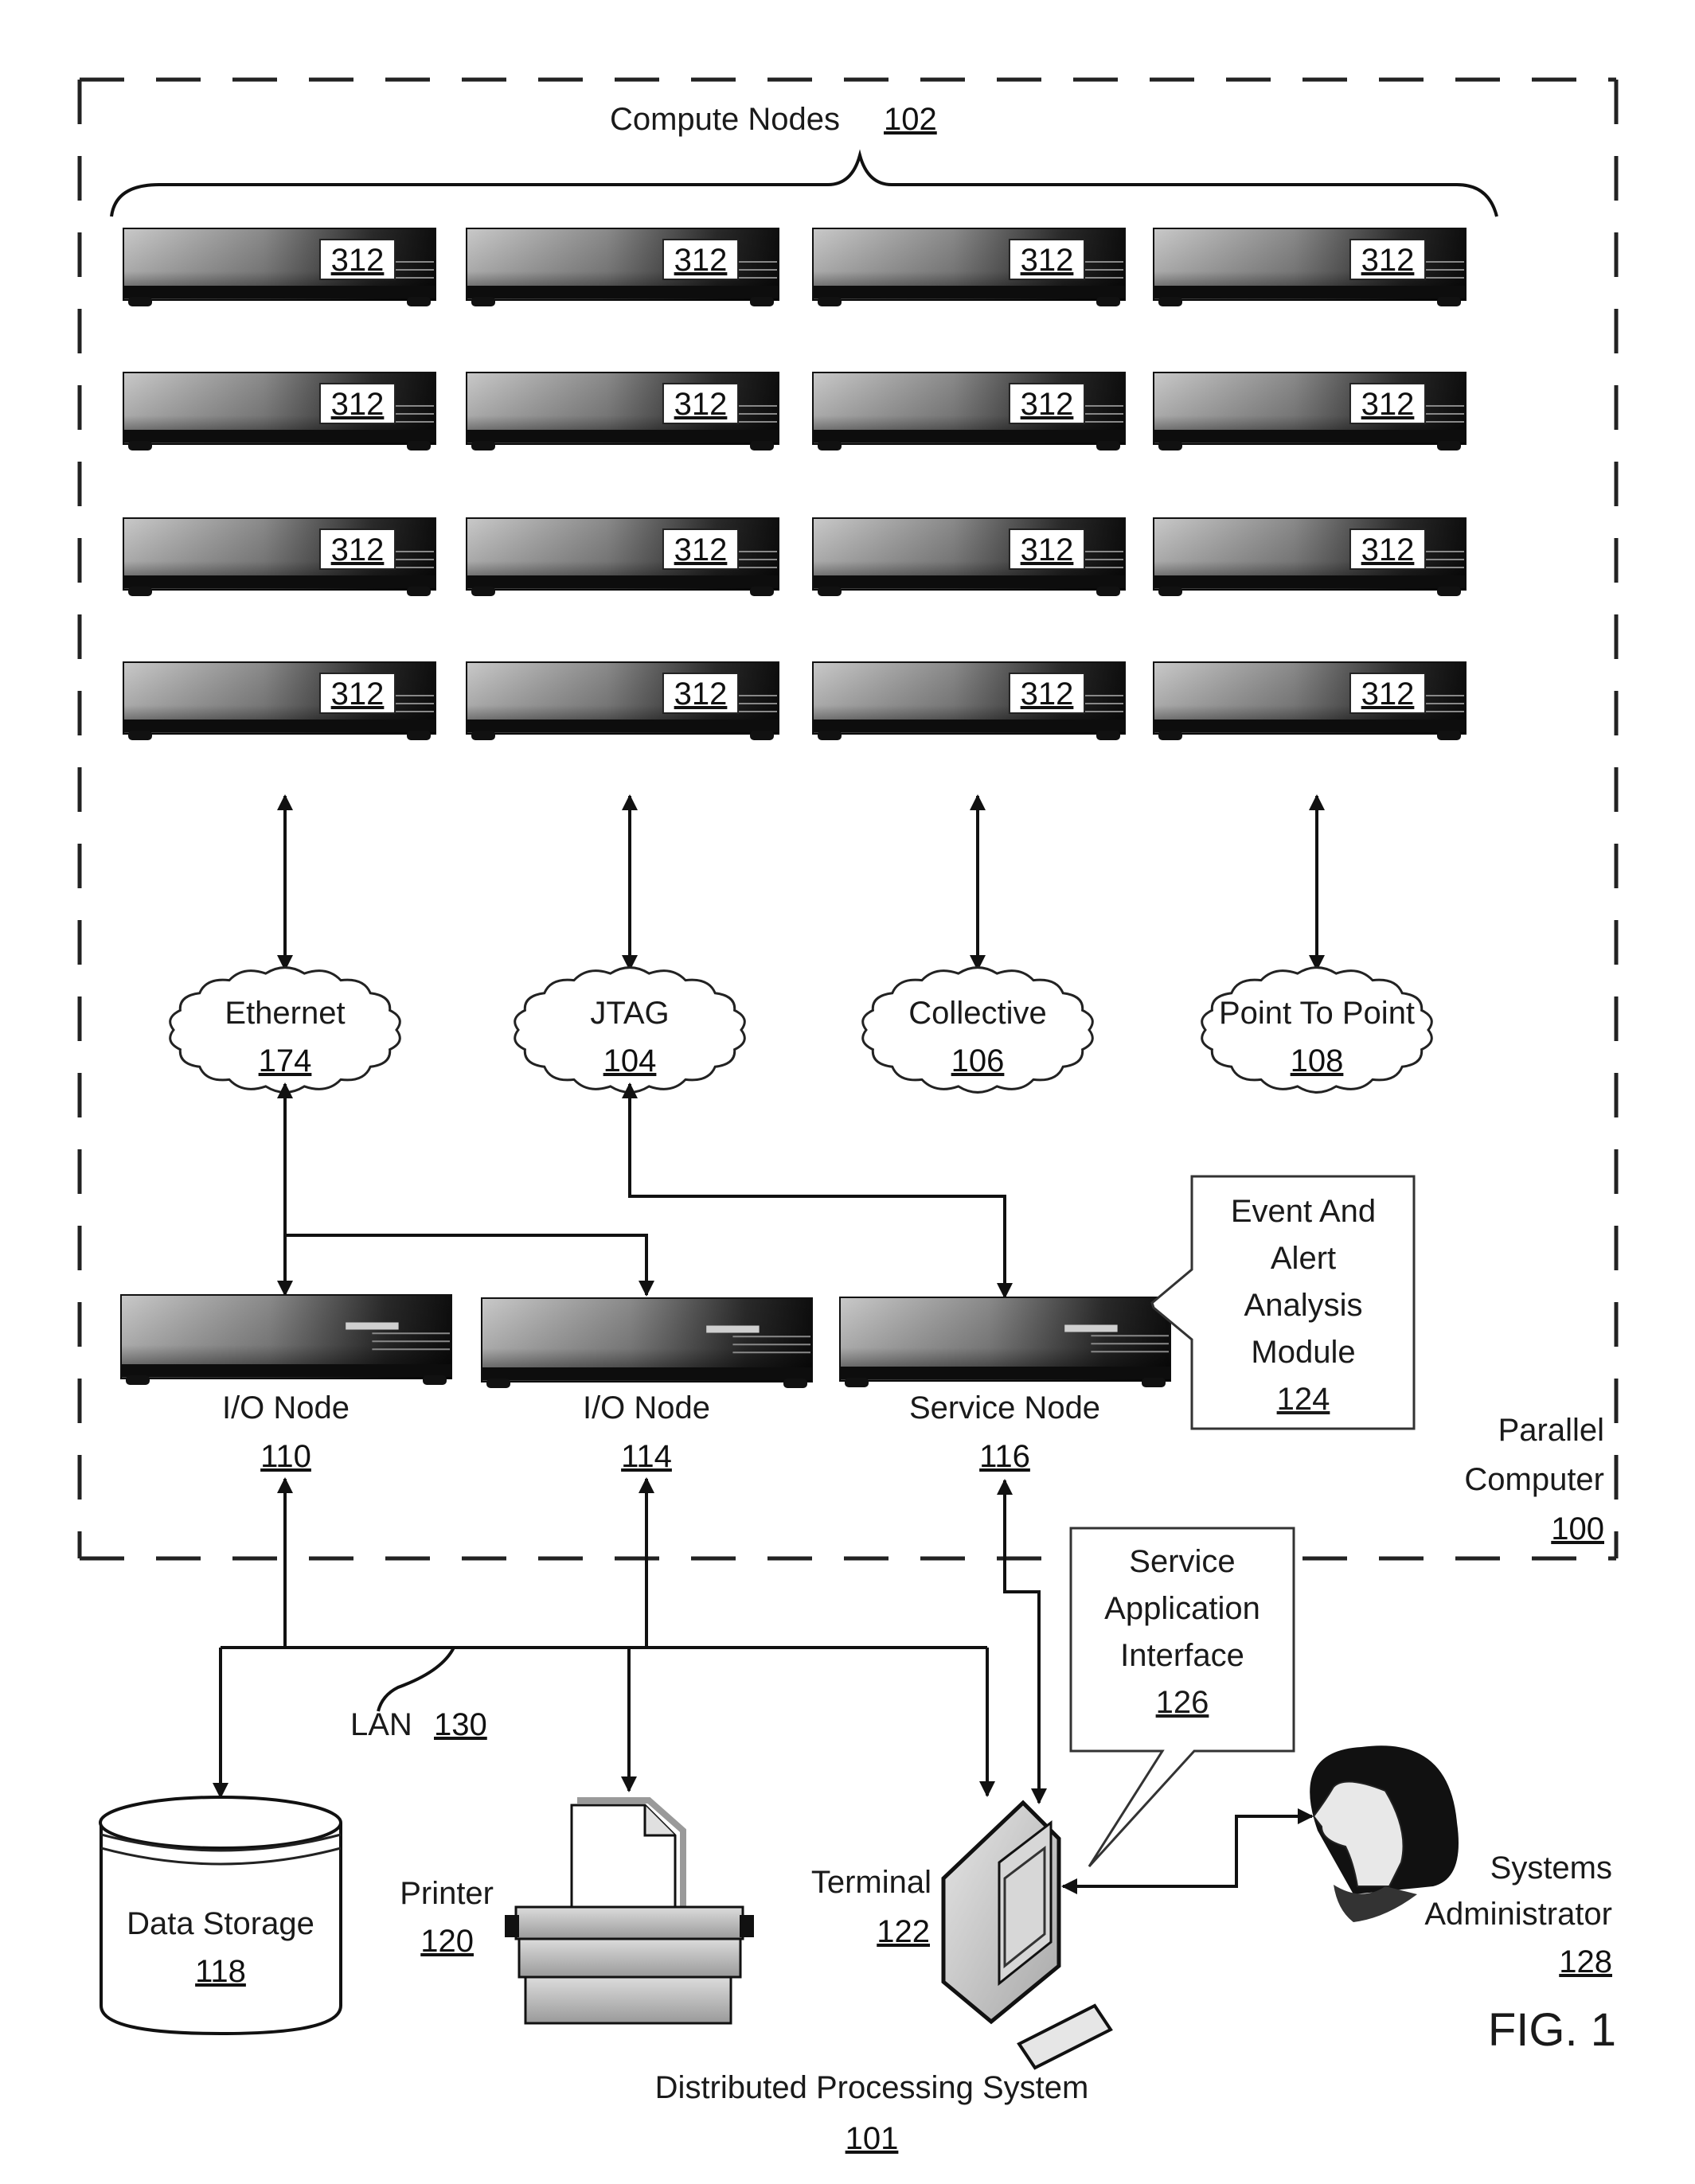 This screenshot has width=1695, height=2184. I want to click on admin-ref: 128, so click(1585, 1961).